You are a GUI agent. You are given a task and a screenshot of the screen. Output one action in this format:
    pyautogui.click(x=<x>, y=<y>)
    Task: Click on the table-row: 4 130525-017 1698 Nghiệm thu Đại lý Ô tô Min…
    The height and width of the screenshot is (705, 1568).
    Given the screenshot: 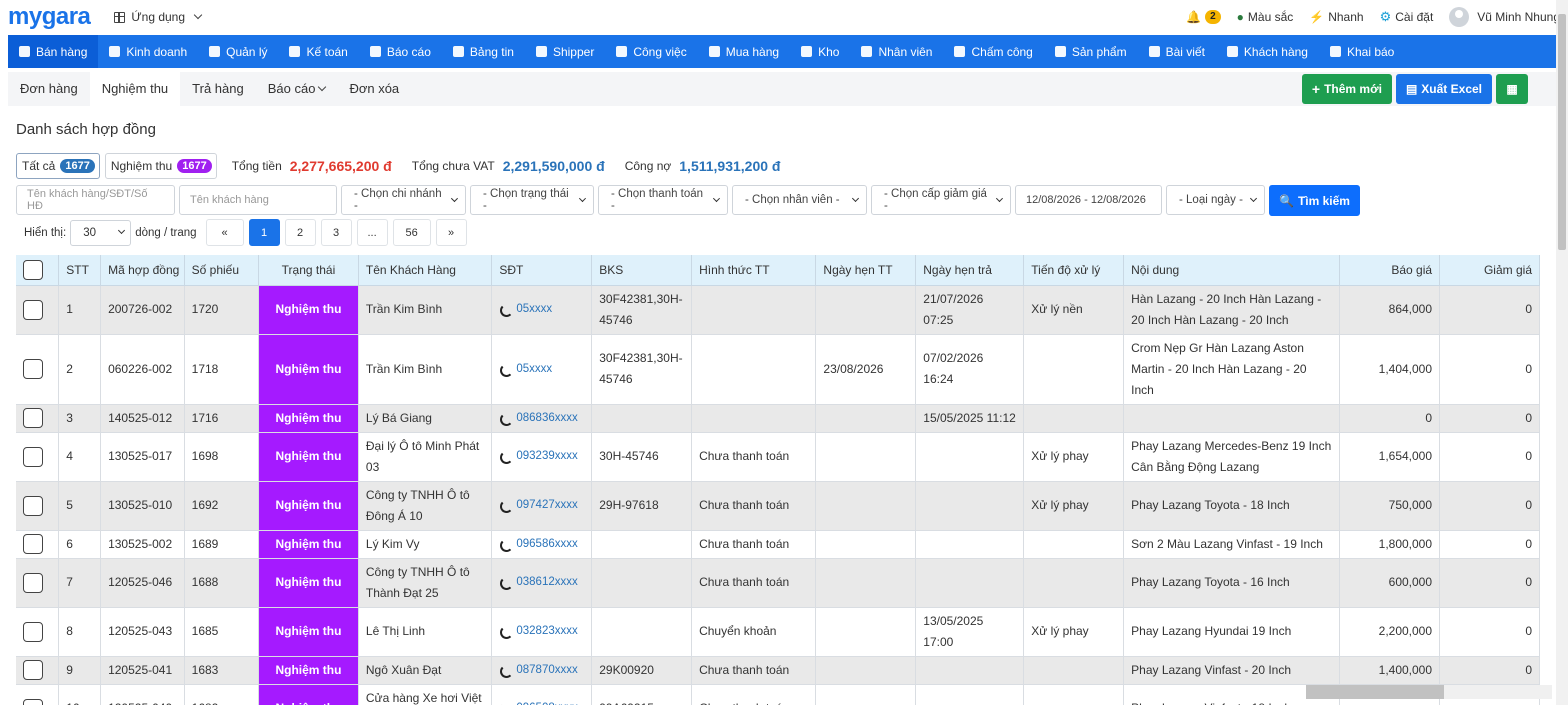 What is the action you would take?
    pyautogui.click(x=778, y=457)
    